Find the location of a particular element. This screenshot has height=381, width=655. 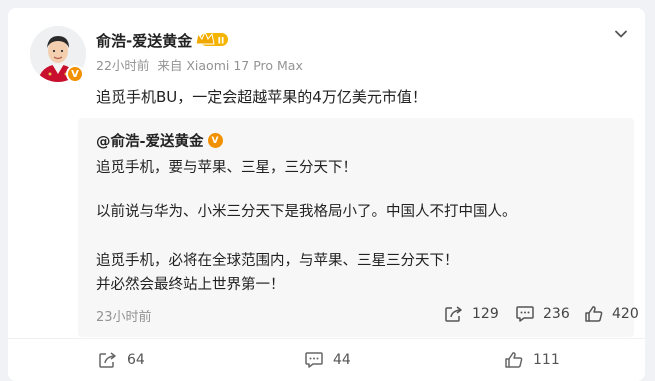

like-button: 111 is located at coordinates (532, 360).